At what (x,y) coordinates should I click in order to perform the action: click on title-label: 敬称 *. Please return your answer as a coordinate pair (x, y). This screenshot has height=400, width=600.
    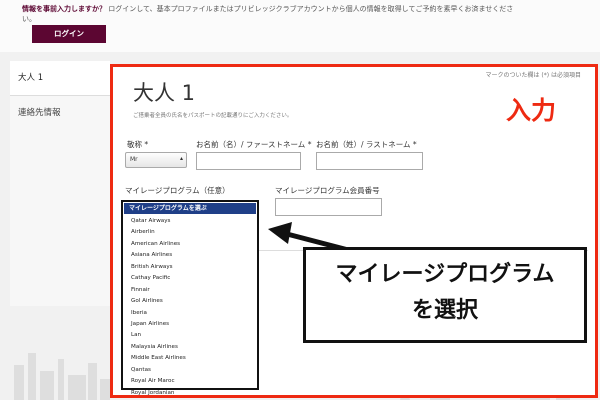
    Looking at the image, I should click on (138, 144).